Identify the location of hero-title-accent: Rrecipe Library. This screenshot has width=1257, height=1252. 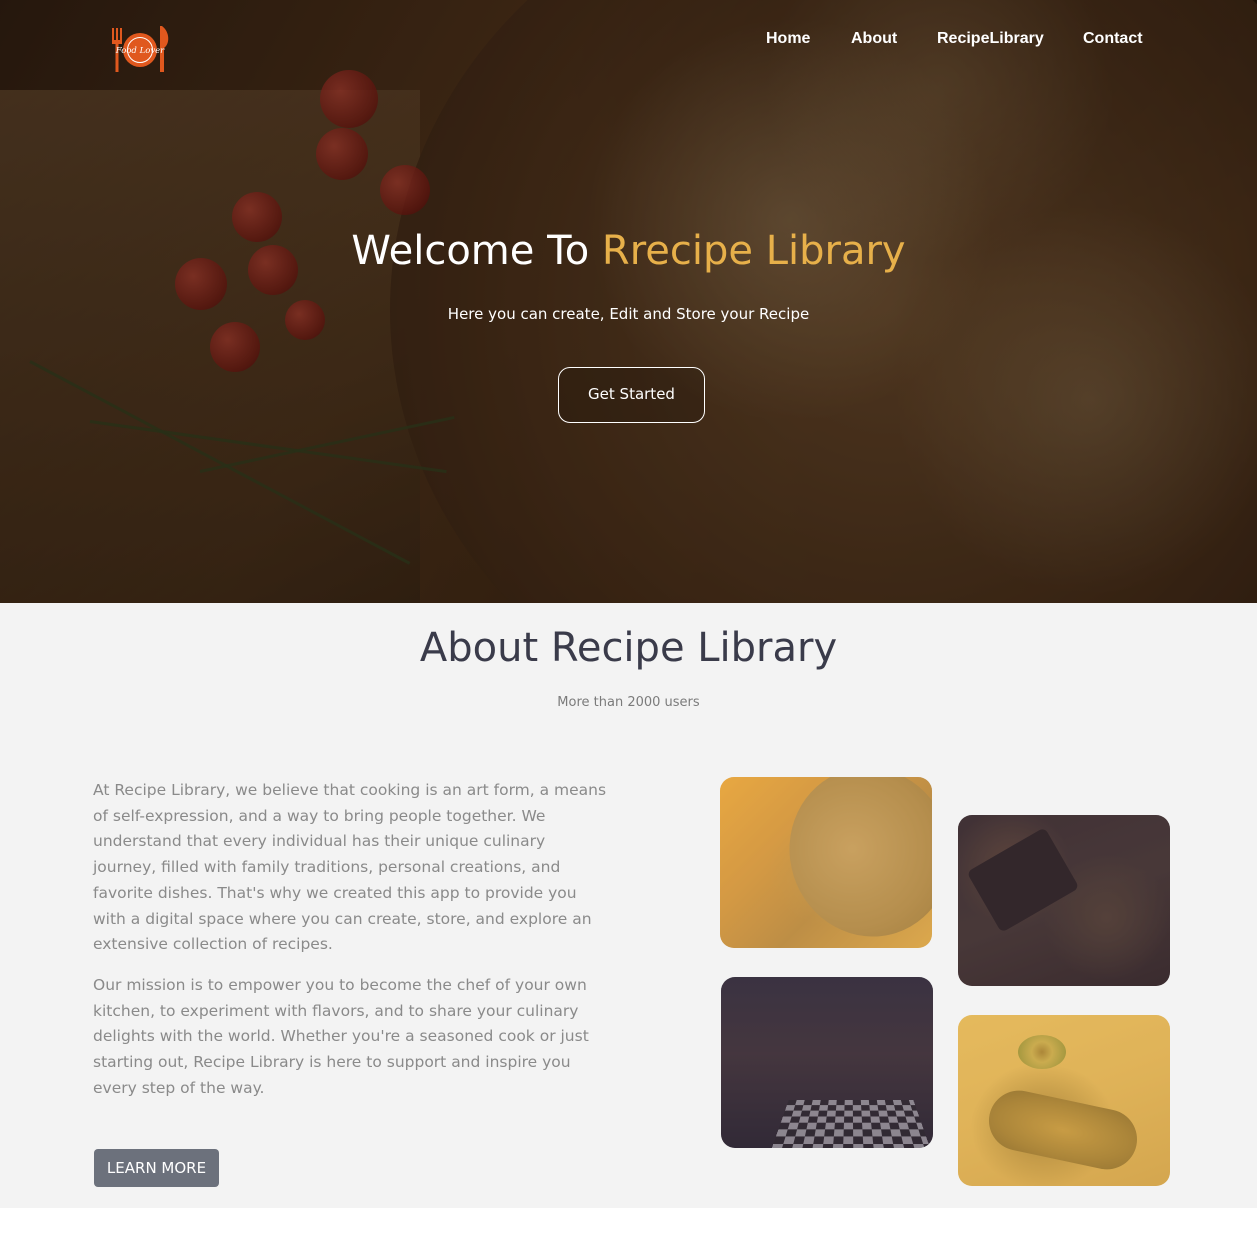
(753, 251).